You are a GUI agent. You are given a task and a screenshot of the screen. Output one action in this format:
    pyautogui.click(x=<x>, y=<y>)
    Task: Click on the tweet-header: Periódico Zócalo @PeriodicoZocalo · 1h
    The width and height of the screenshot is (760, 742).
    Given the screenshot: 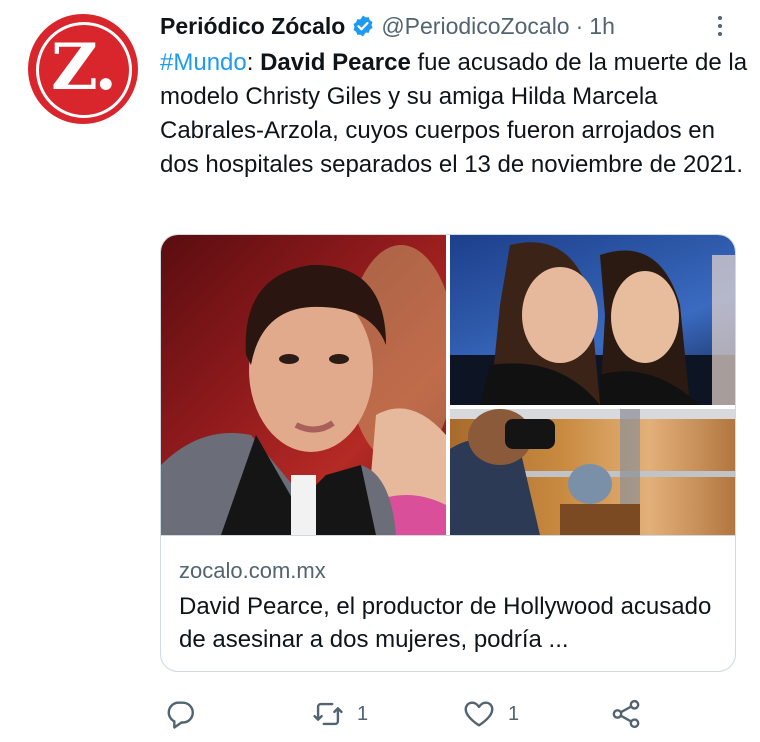 What is the action you would take?
    pyautogui.click(x=387, y=26)
    